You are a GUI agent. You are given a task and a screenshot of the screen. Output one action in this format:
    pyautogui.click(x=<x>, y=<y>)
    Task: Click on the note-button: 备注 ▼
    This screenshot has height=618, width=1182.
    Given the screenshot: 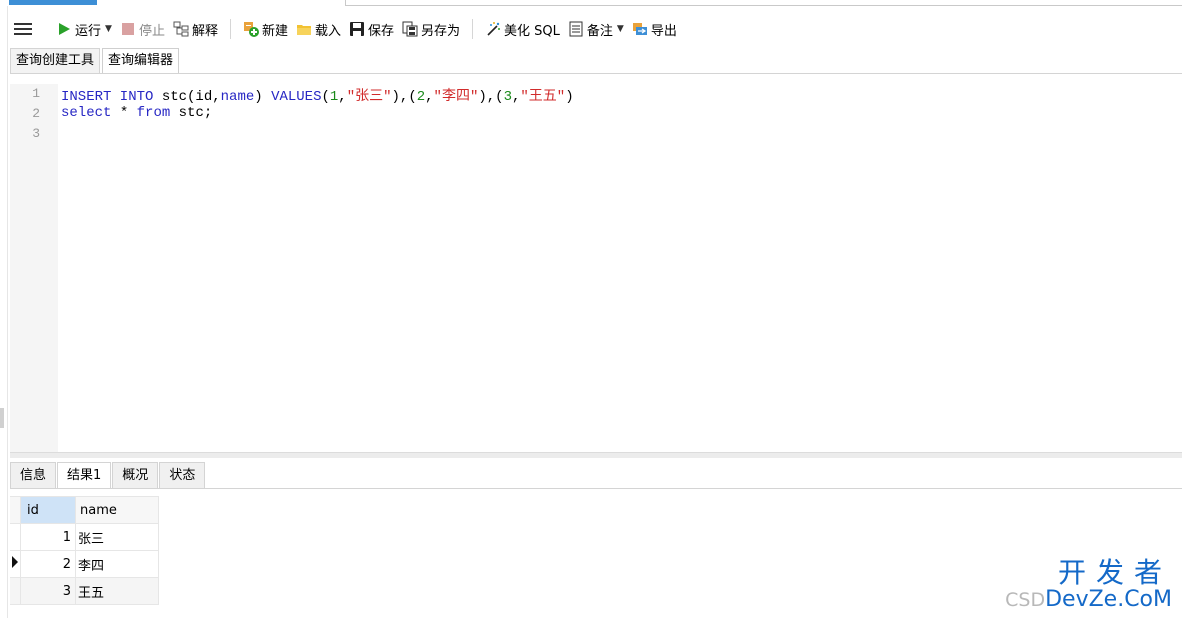 What is the action you would take?
    pyautogui.click(x=596, y=29)
    